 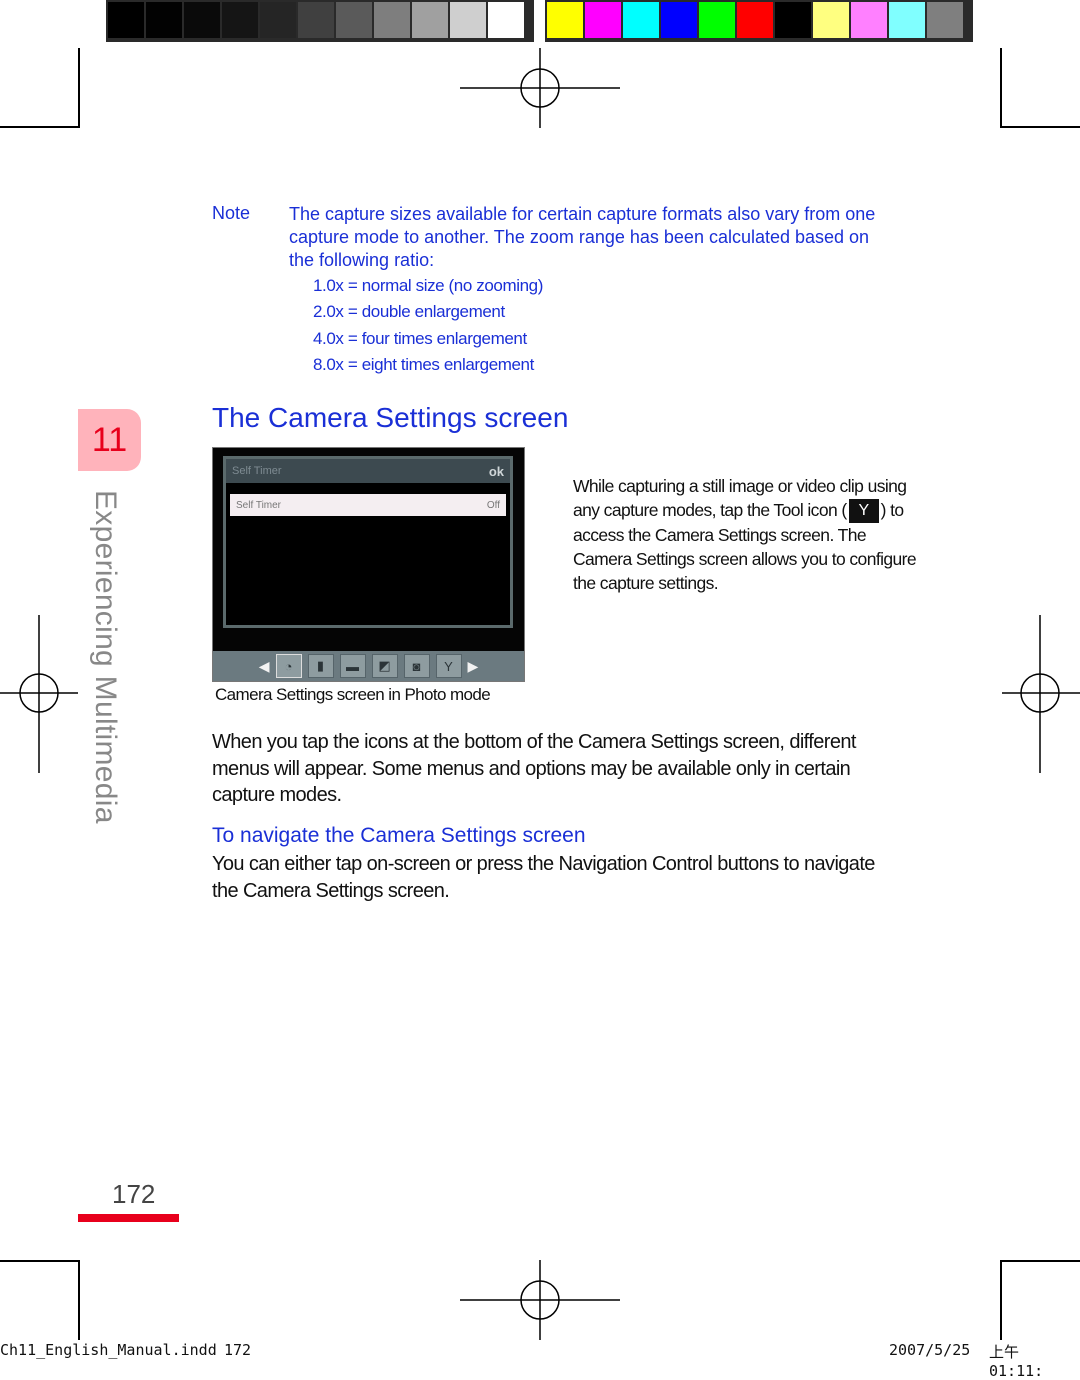 I want to click on settings-toolbar: ◀ ◔ ▮ ▬ ◩ ◙ Y ▶, so click(x=368, y=666).